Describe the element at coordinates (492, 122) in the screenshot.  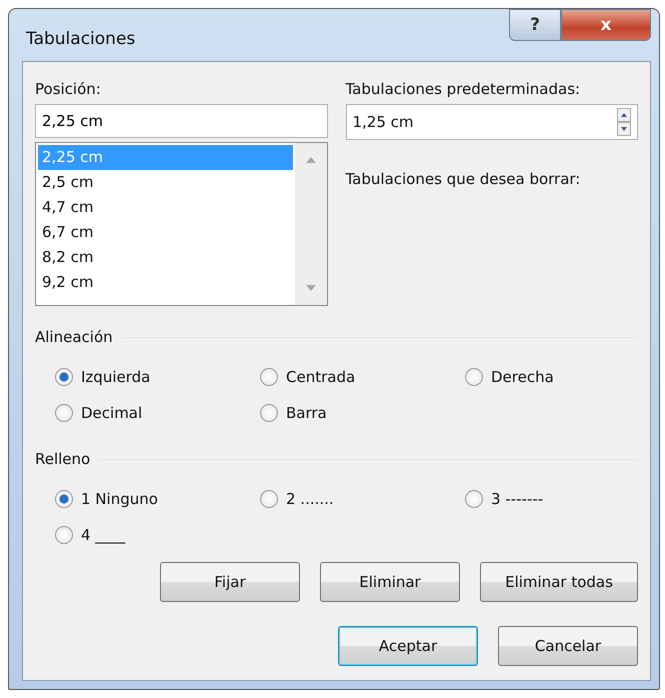
I see `default-tabs-spinner: 1,25 cm` at that location.